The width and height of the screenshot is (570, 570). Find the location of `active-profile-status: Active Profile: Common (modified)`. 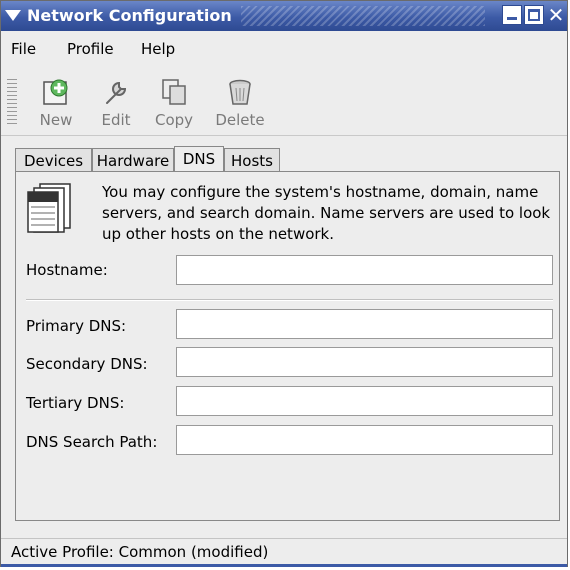

active-profile-status: Active Profile: Common (modified) is located at coordinates (140, 552).